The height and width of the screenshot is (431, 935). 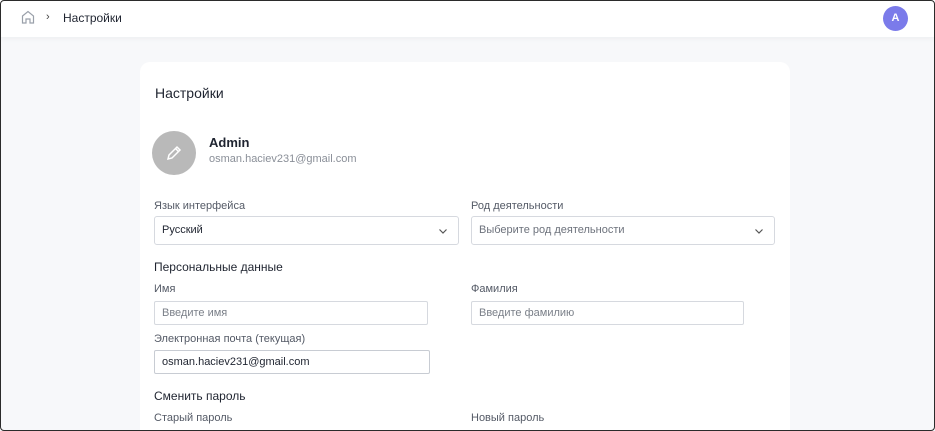 What do you see at coordinates (494, 289) in the screenshot?
I see `last-name-label: Фамилия` at bounding box center [494, 289].